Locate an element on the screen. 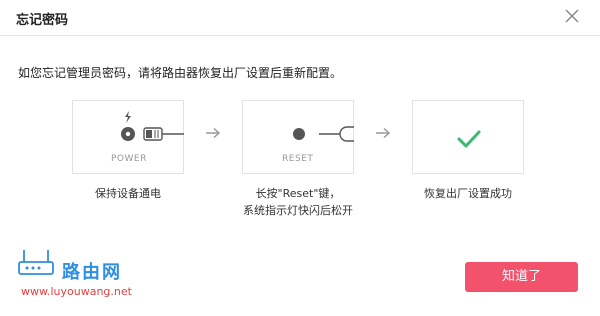 The image size is (600, 316). step-reset-card: RESET is located at coordinates (298, 137).